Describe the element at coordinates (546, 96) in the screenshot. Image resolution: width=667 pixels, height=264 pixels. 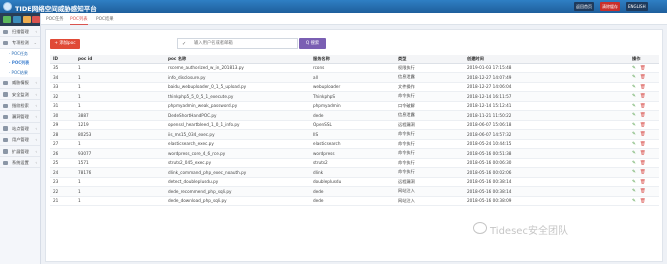
I see `table-cell: 2018-12-14 16:11:57` at that location.